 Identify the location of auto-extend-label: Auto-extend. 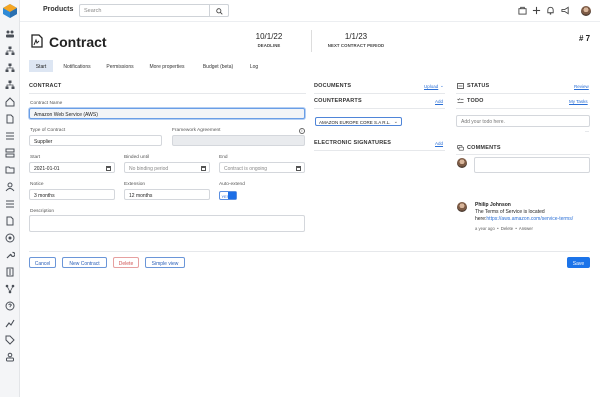
(232, 184).